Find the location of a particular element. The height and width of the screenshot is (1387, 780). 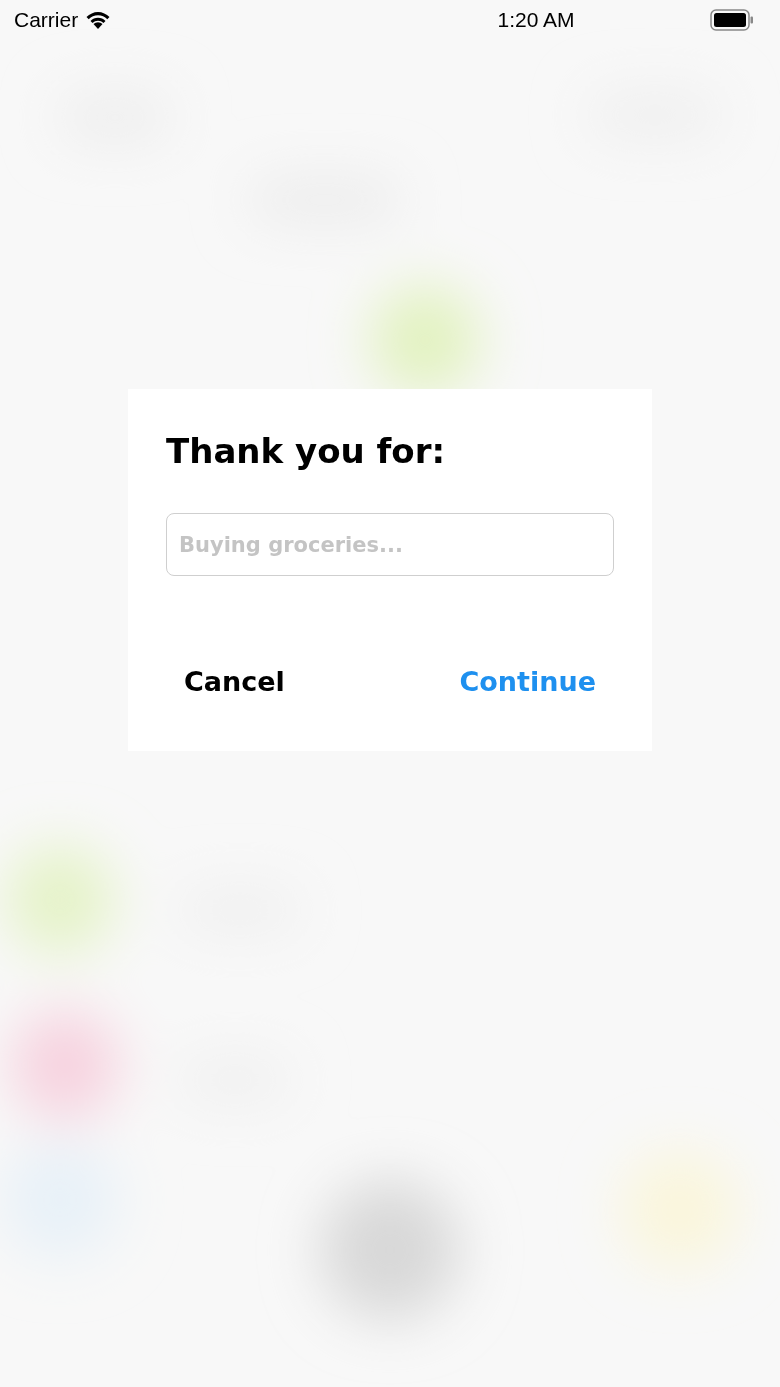

cancel-button: Cancel is located at coordinates (234, 681).